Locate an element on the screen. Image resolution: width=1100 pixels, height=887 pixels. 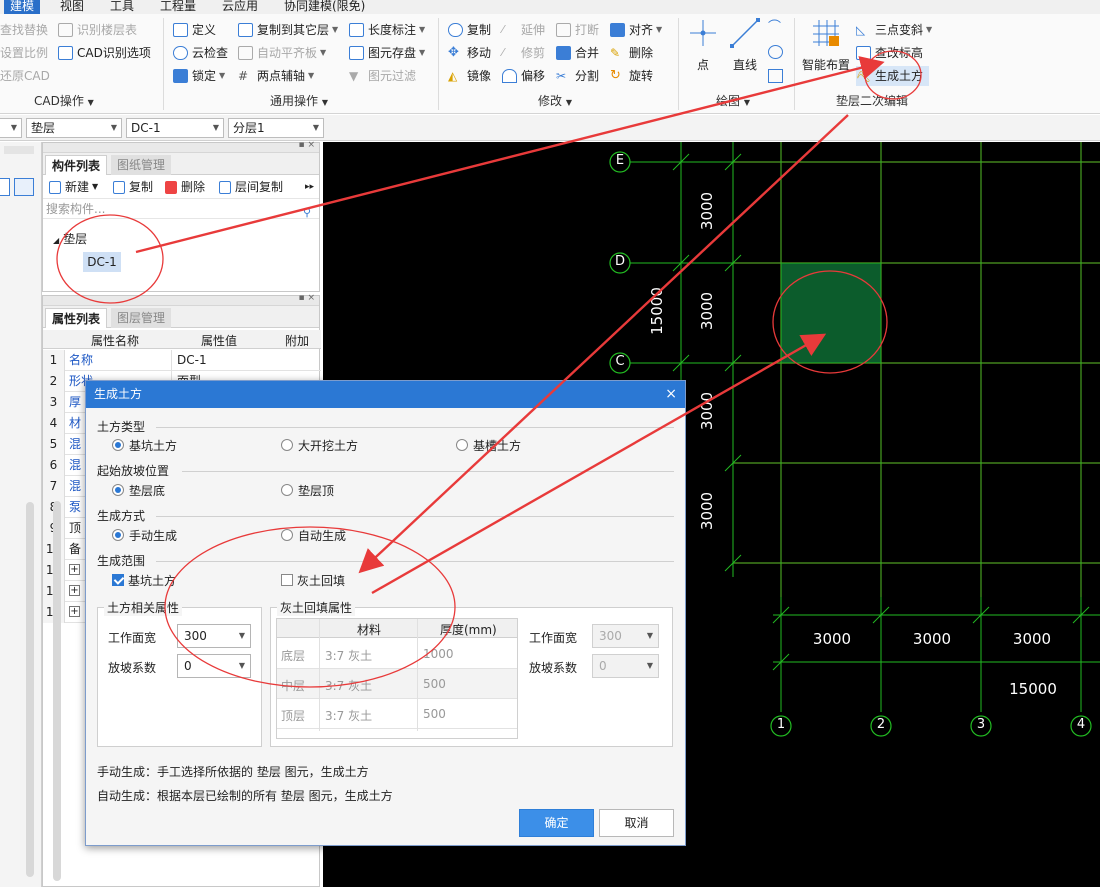
copy-button: 复制 is located at coordinates (469, 30).